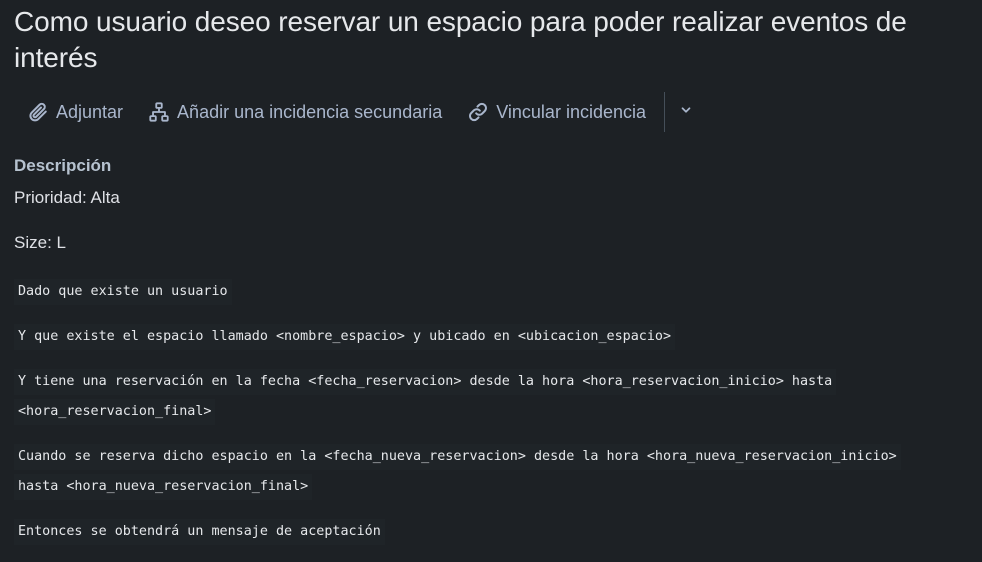 Image resolution: width=982 pixels, height=562 pixels. I want to click on paperclip-icon, so click(38, 112).